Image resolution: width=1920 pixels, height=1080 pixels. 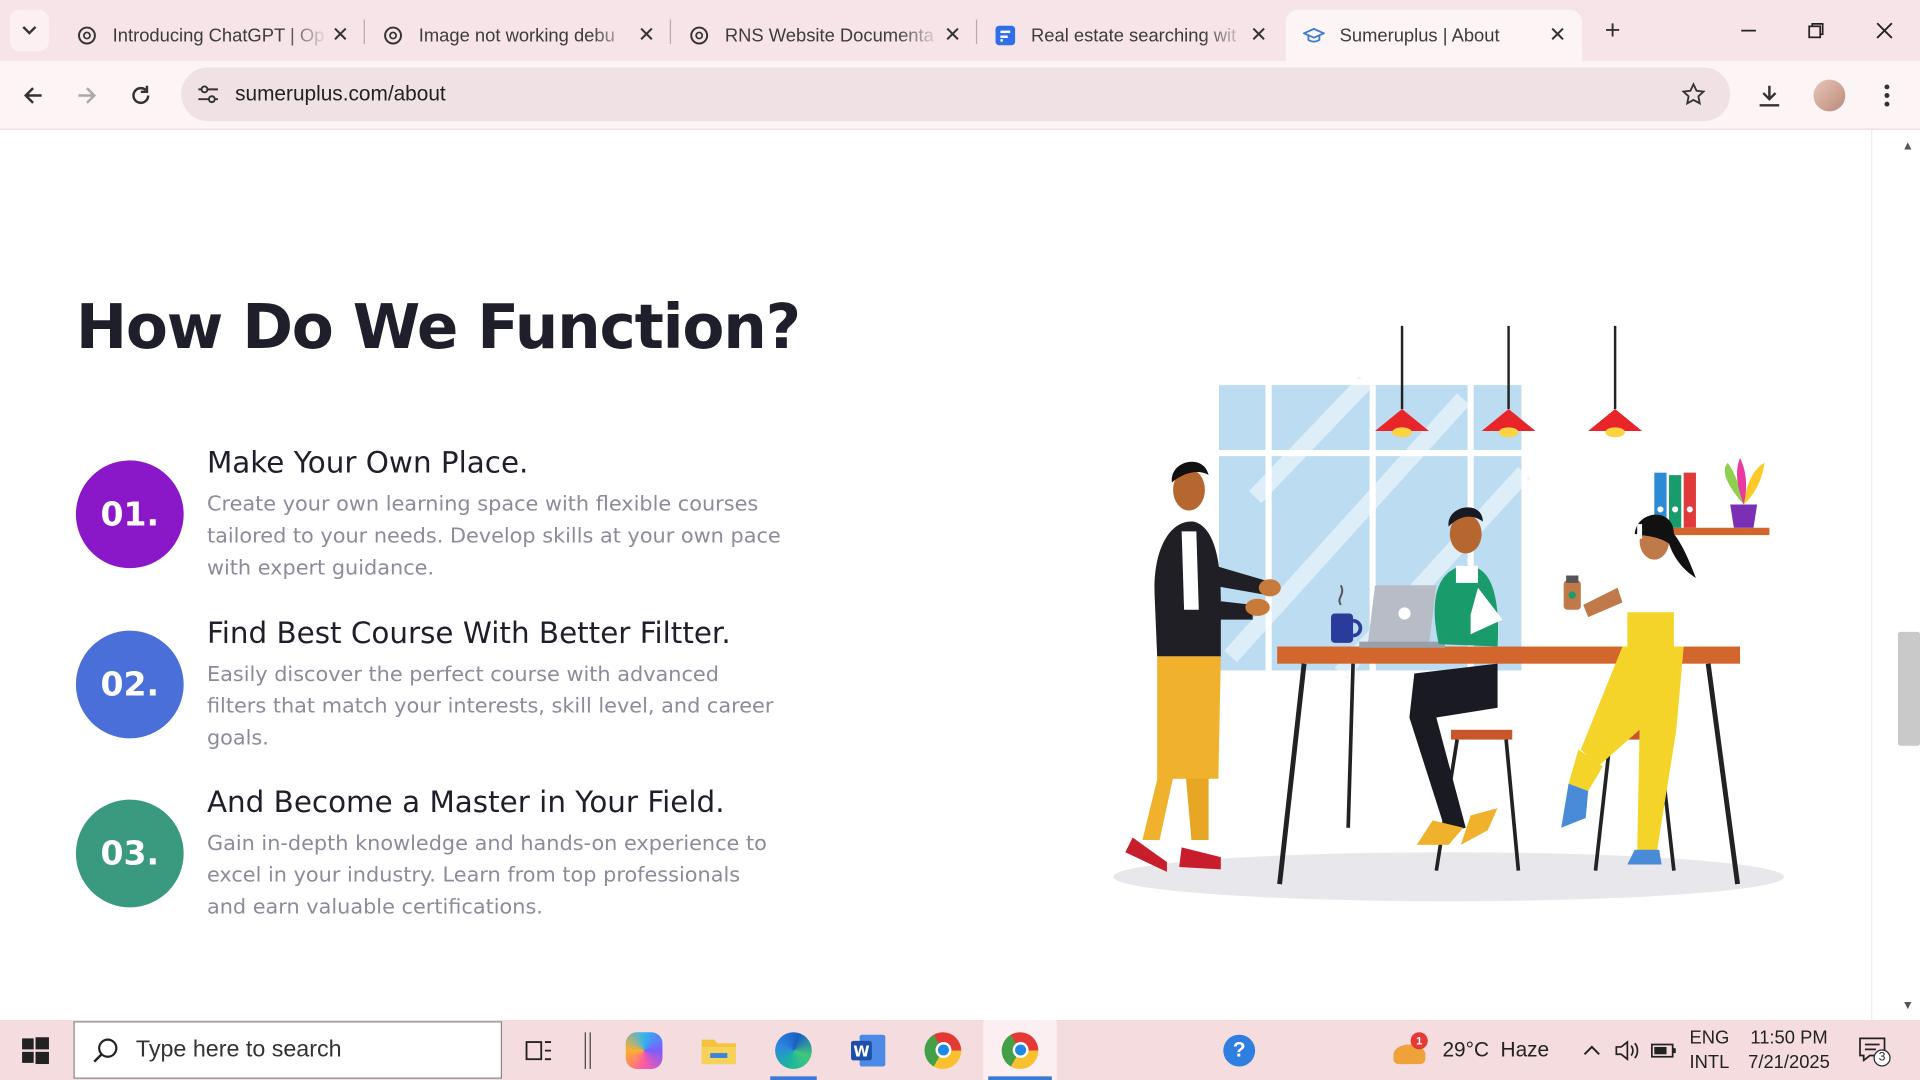 I want to click on arrow-right-icon, so click(x=87, y=95).